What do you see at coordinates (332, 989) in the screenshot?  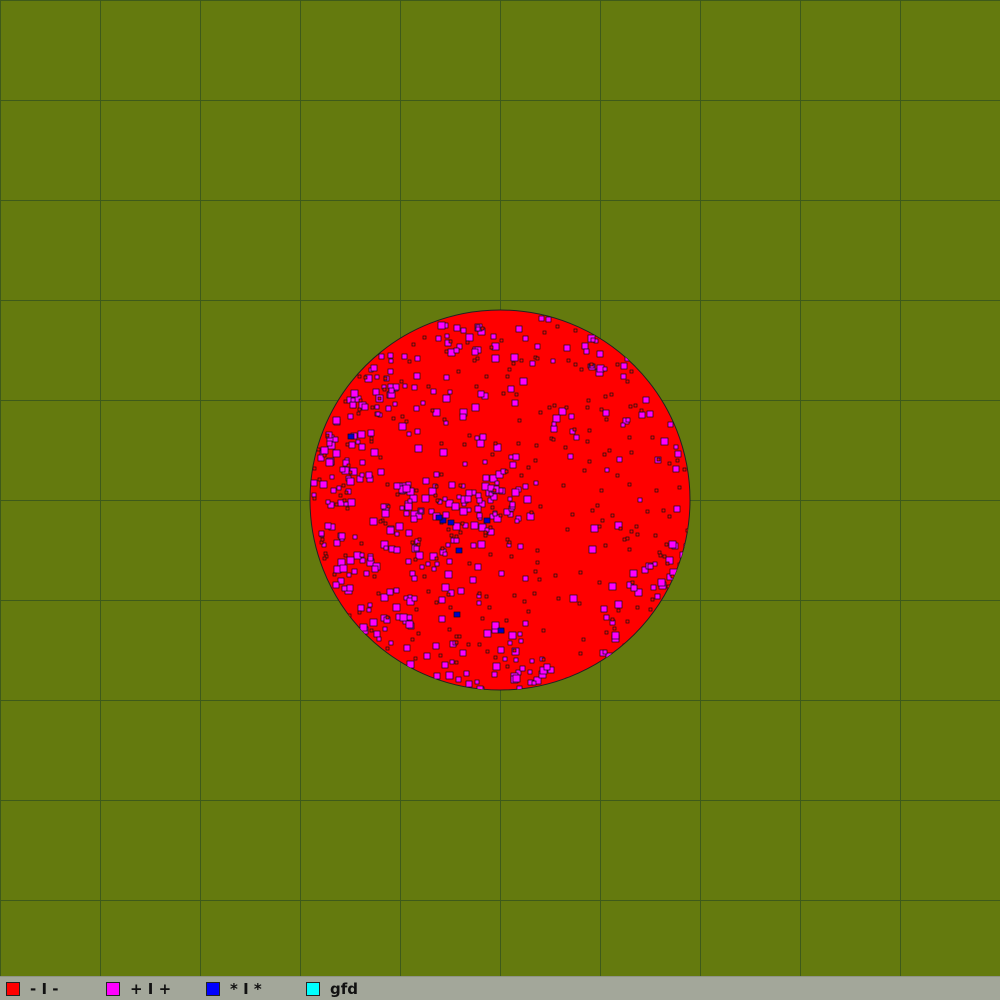 I see `legend-item-gfd: gfd` at bounding box center [332, 989].